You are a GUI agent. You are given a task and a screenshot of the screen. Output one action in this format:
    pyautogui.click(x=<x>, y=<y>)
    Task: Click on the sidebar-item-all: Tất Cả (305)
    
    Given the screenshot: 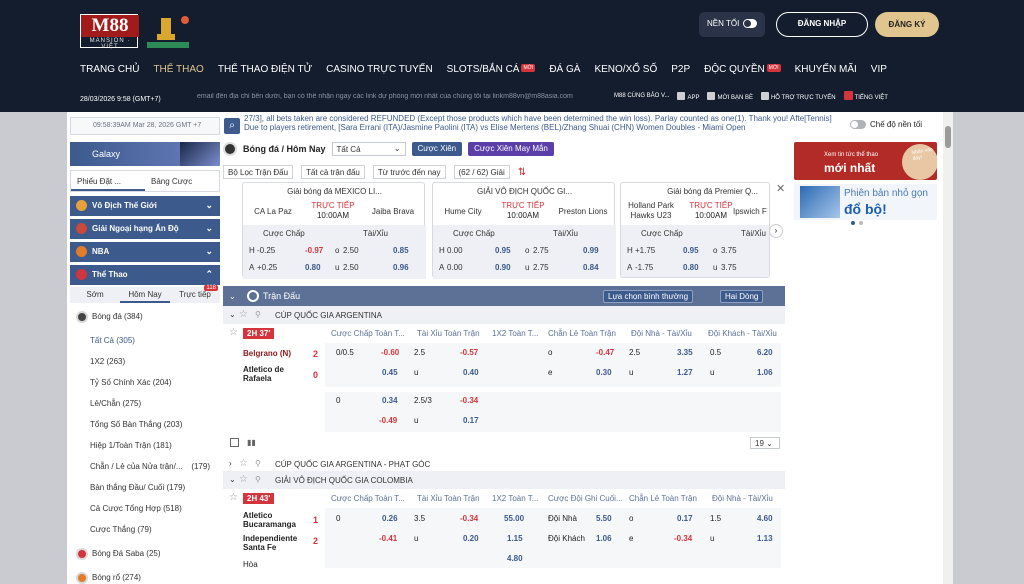 What is the action you would take?
    pyautogui.click(x=145, y=346)
    